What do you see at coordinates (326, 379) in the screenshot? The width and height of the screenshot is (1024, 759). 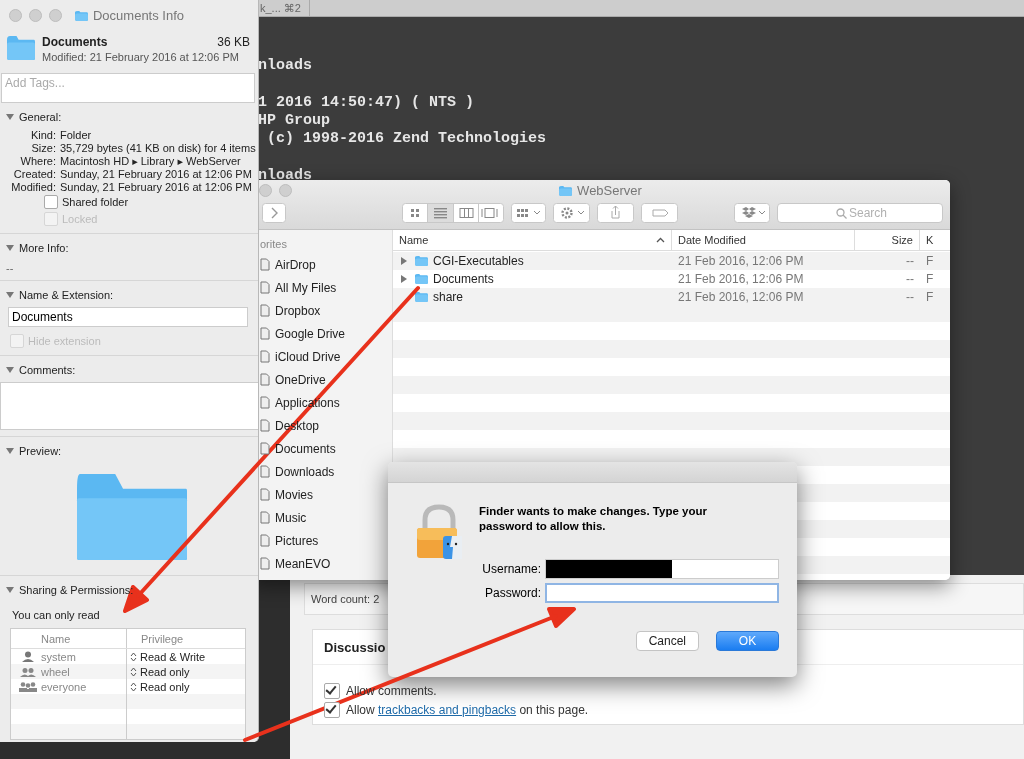 I see `sidebar-item: OneDrive` at bounding box center [326, 379].